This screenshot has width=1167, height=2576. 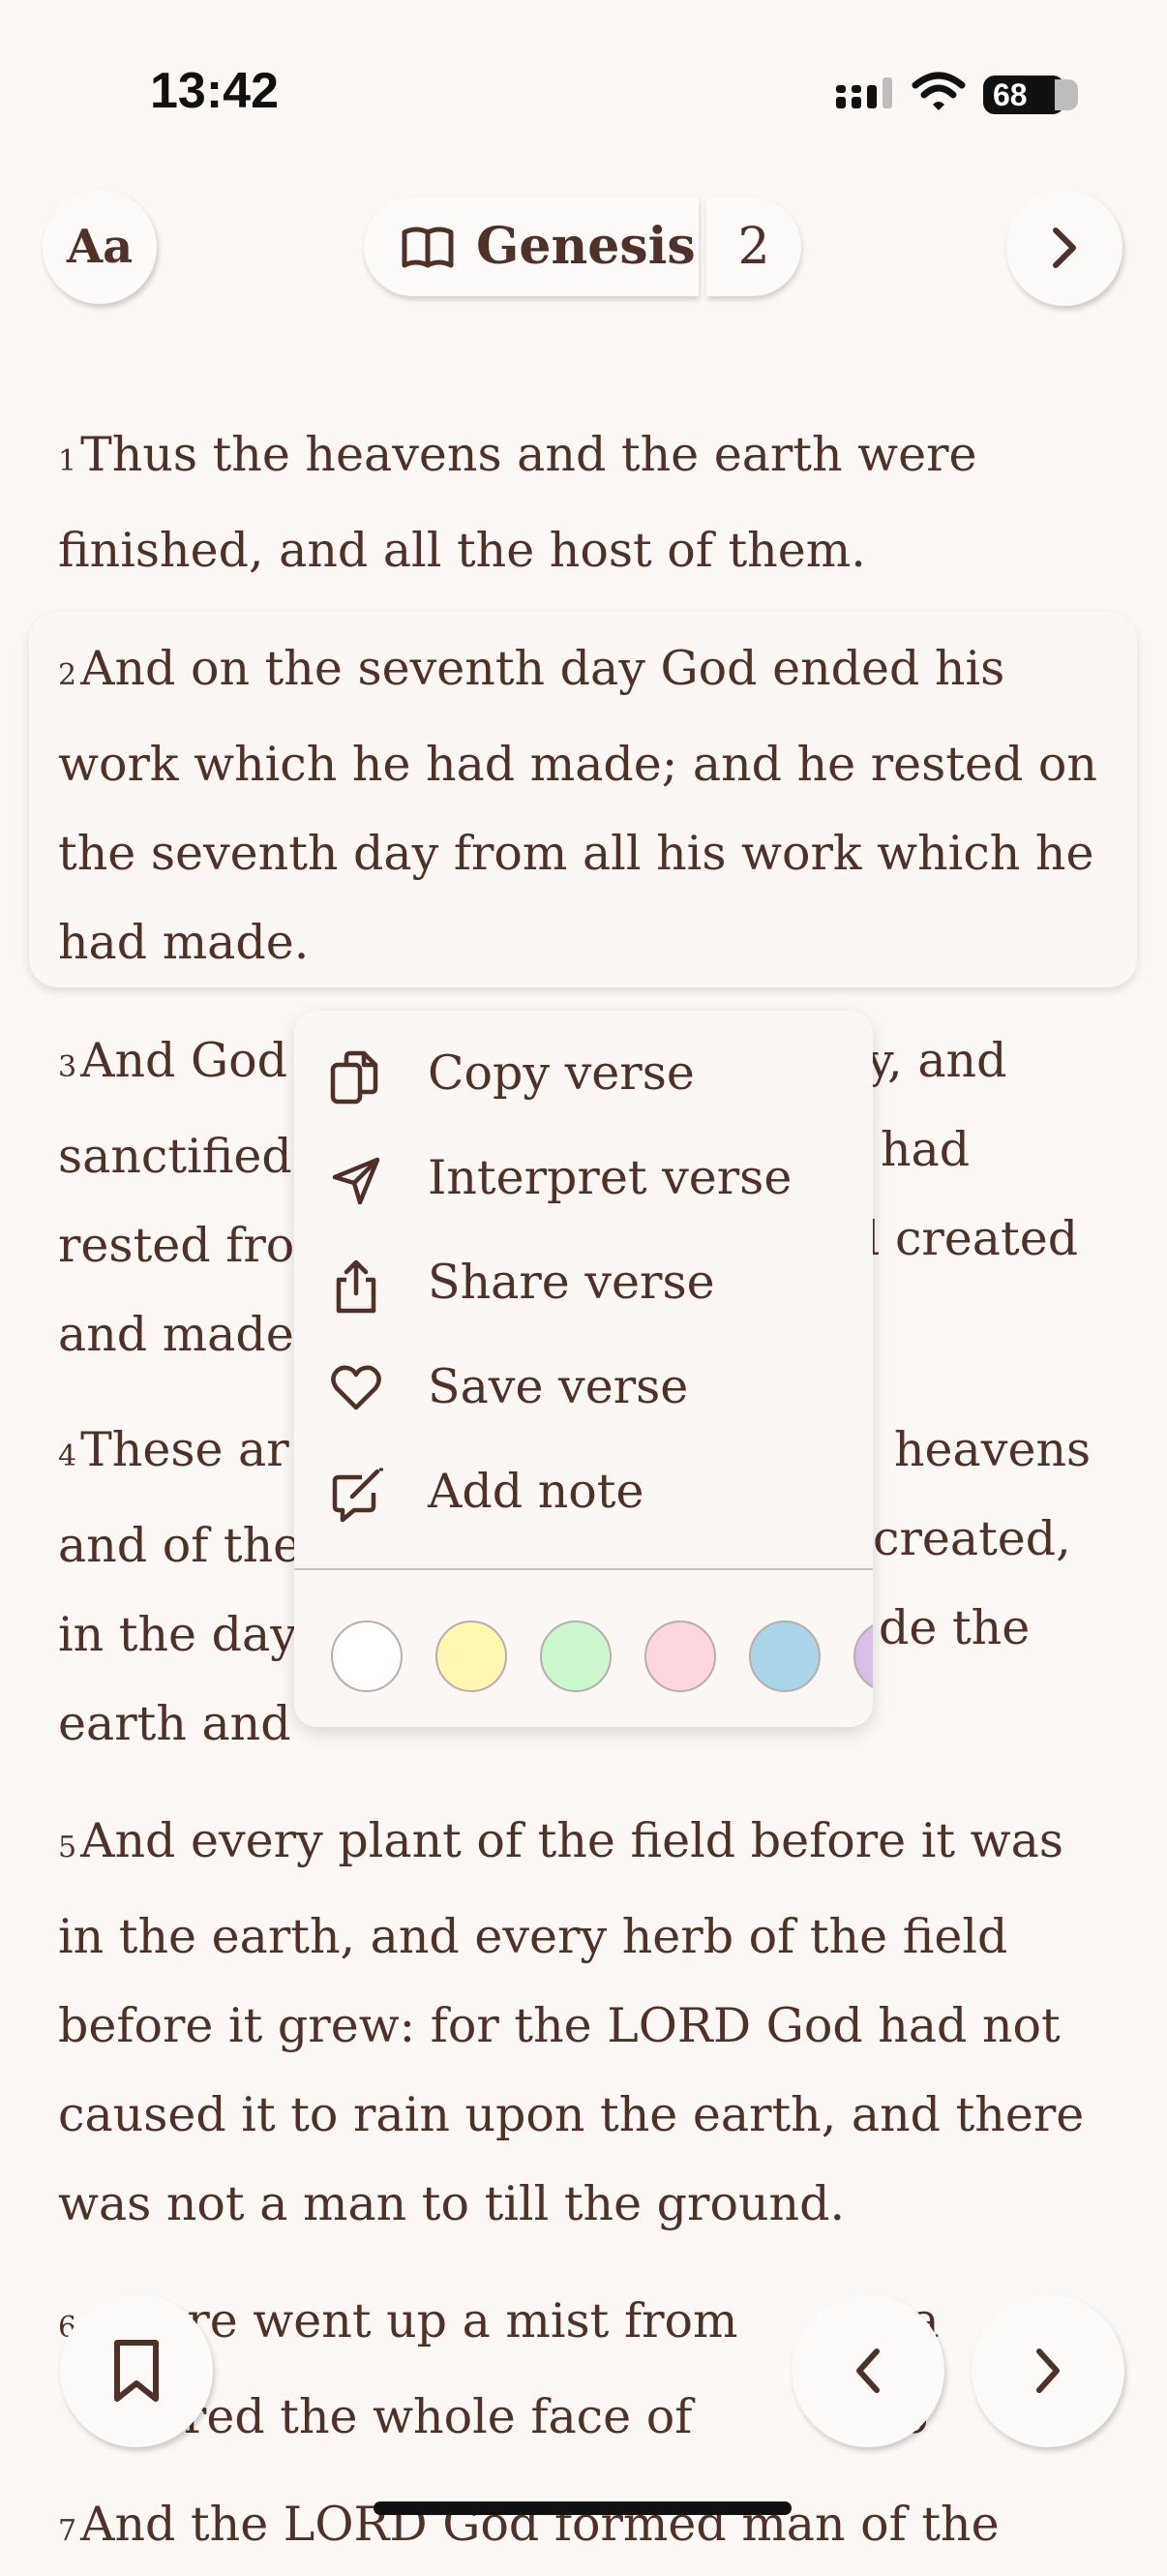 What do you see at coordinates (67, 675) in the screenshot?
I see `verse-number: 2` at bounding box center [67, 675].